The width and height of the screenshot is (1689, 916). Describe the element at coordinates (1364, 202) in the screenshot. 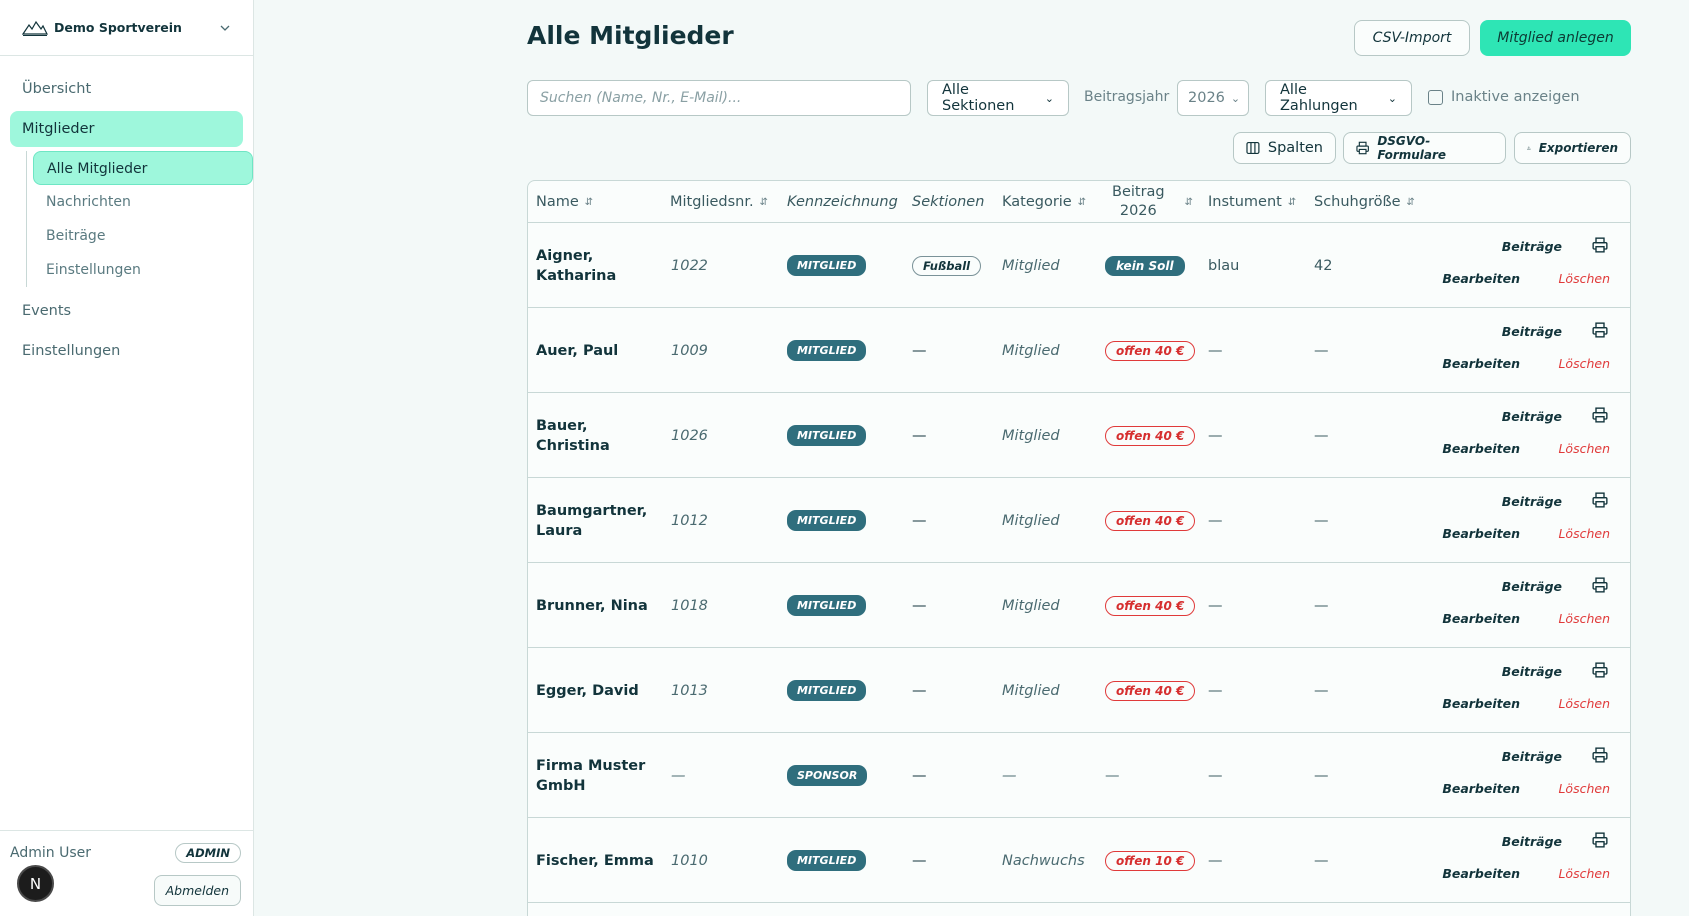

I see `col-schuhgroesse: Schuhgröße ⇵` at that location.